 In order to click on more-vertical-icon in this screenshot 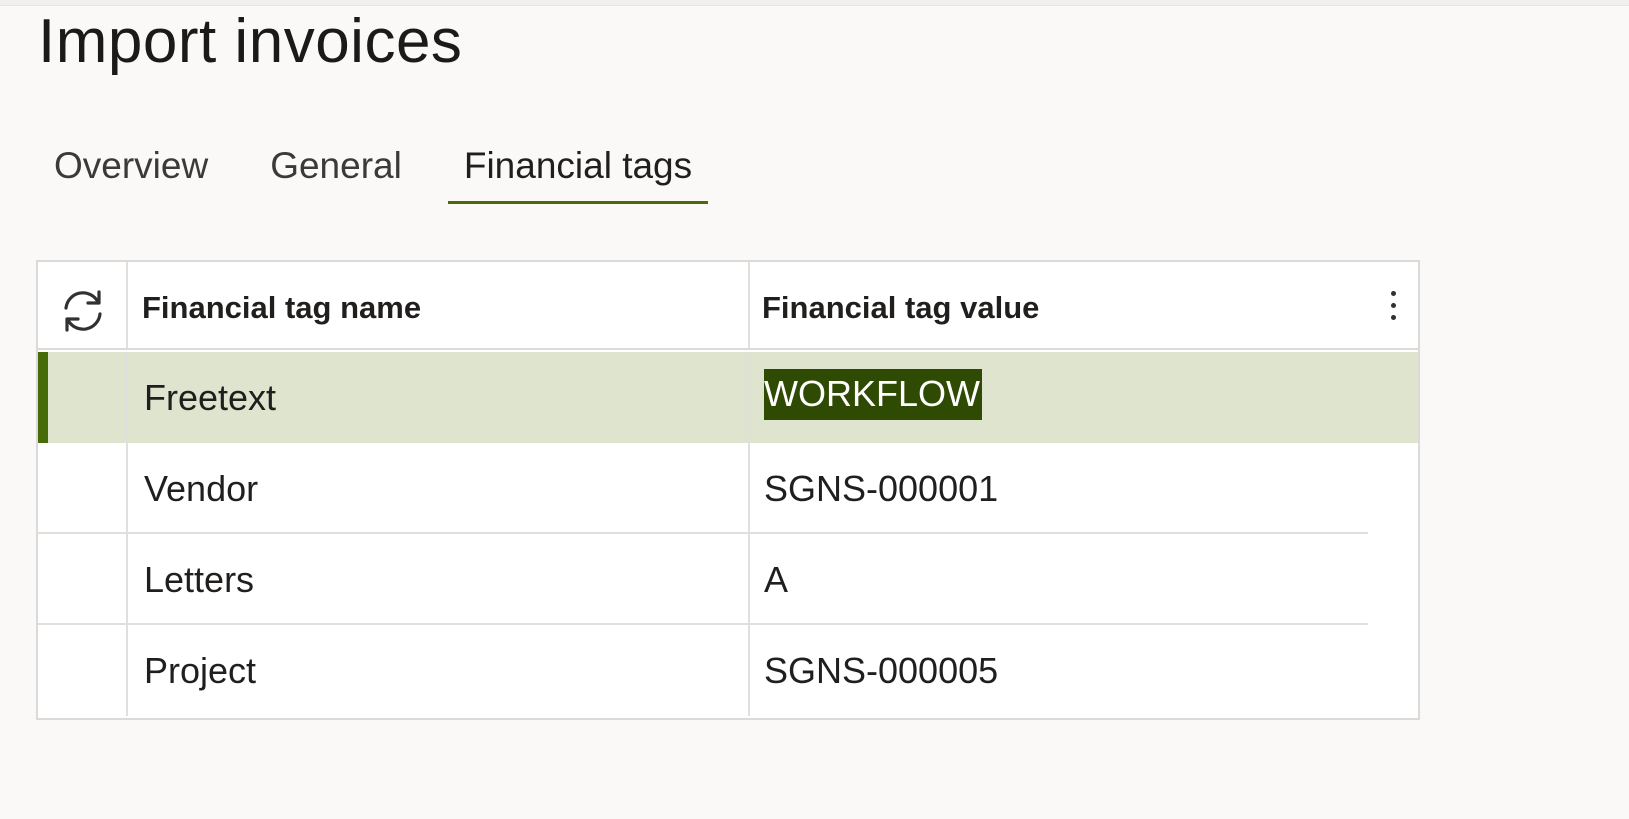, I will do `click(1393, 305)`.